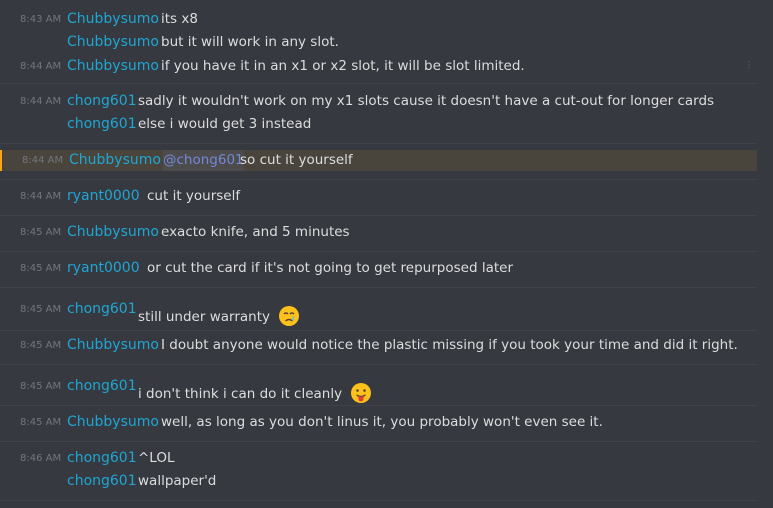  What do you see at coordinates (378, 42) in the screenshot?
I see `message-line: Chubbysumo but it will work in any slot.` at bounding box center [378, 42].